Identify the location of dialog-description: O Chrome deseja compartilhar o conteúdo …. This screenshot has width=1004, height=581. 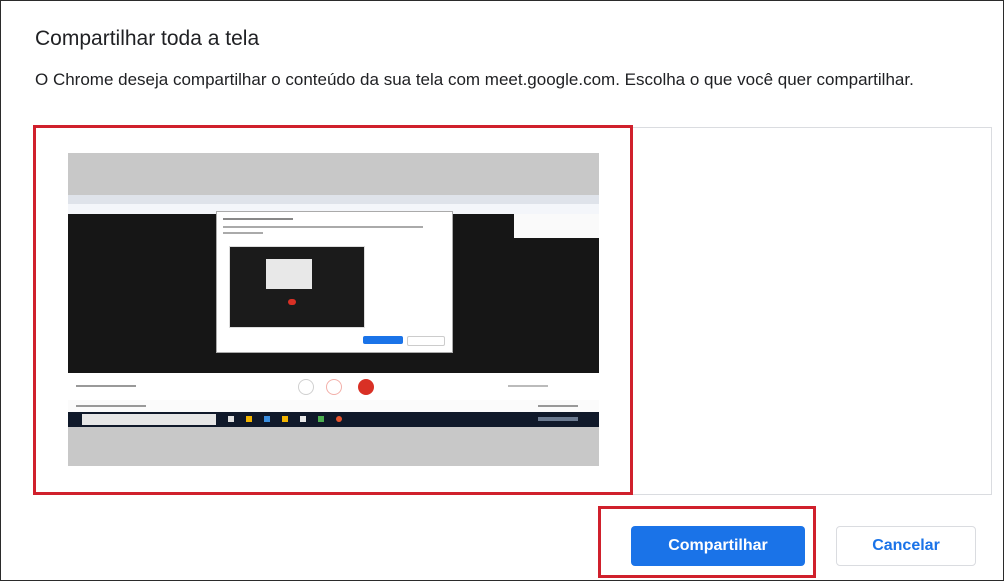
(474, 79).